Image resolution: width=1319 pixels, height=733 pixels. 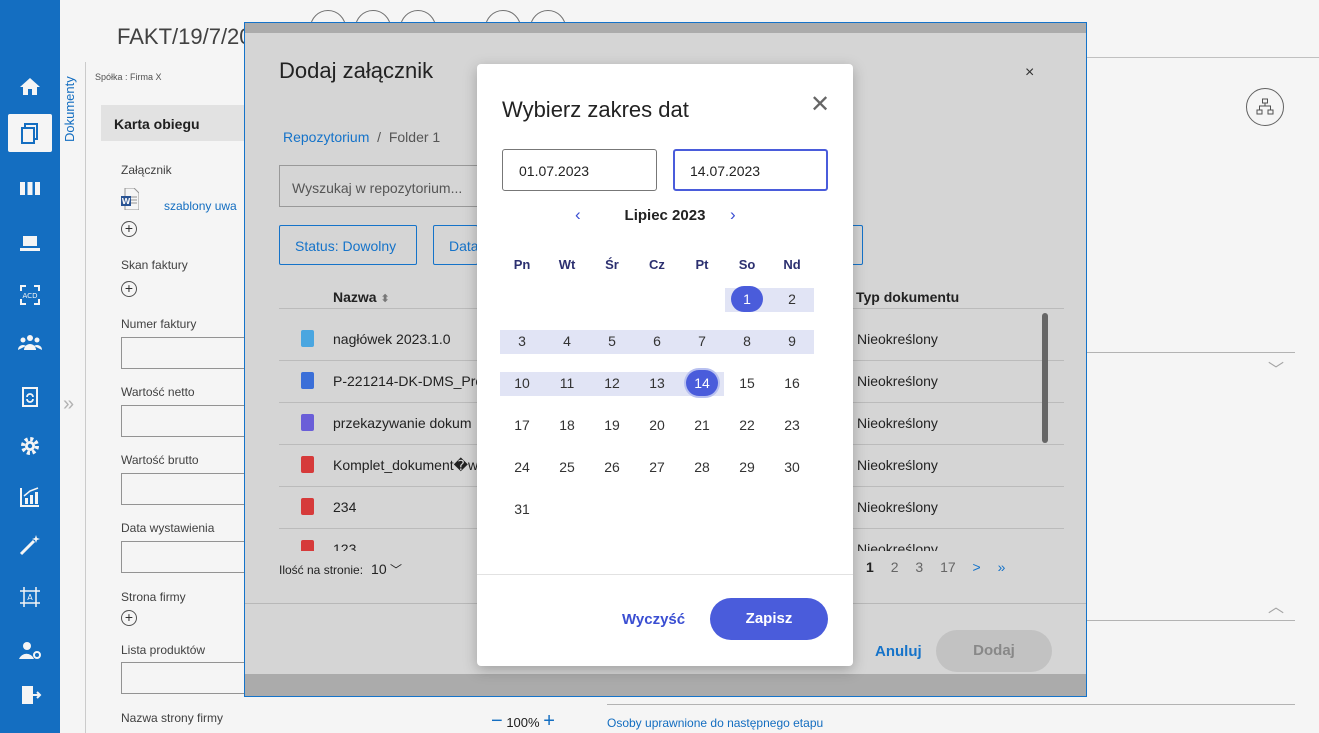 I want to click on file-name: 234, so click(x=345, y=507).